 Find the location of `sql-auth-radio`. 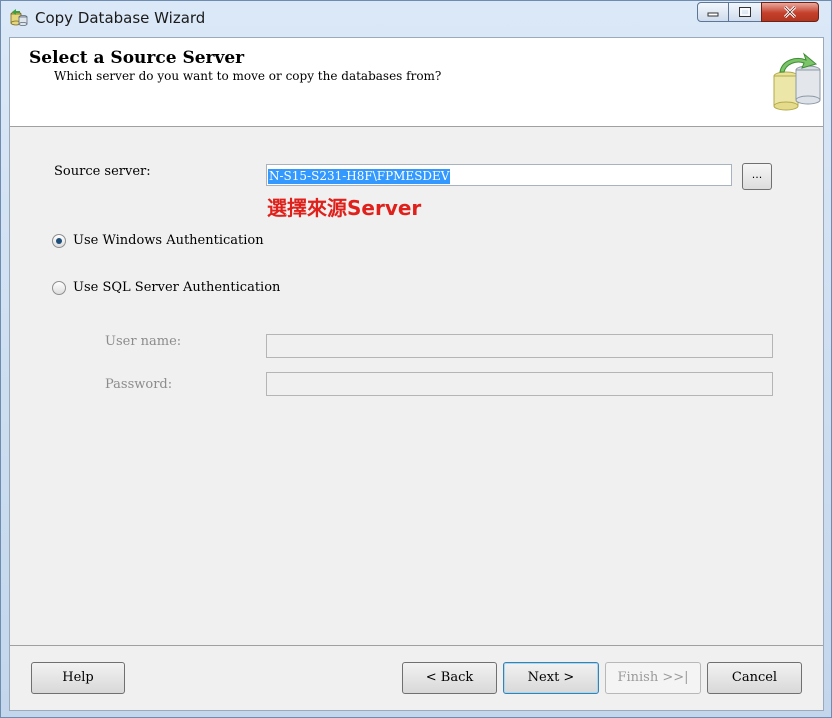

sql-auth-radio is located at coordinates (59, 288).